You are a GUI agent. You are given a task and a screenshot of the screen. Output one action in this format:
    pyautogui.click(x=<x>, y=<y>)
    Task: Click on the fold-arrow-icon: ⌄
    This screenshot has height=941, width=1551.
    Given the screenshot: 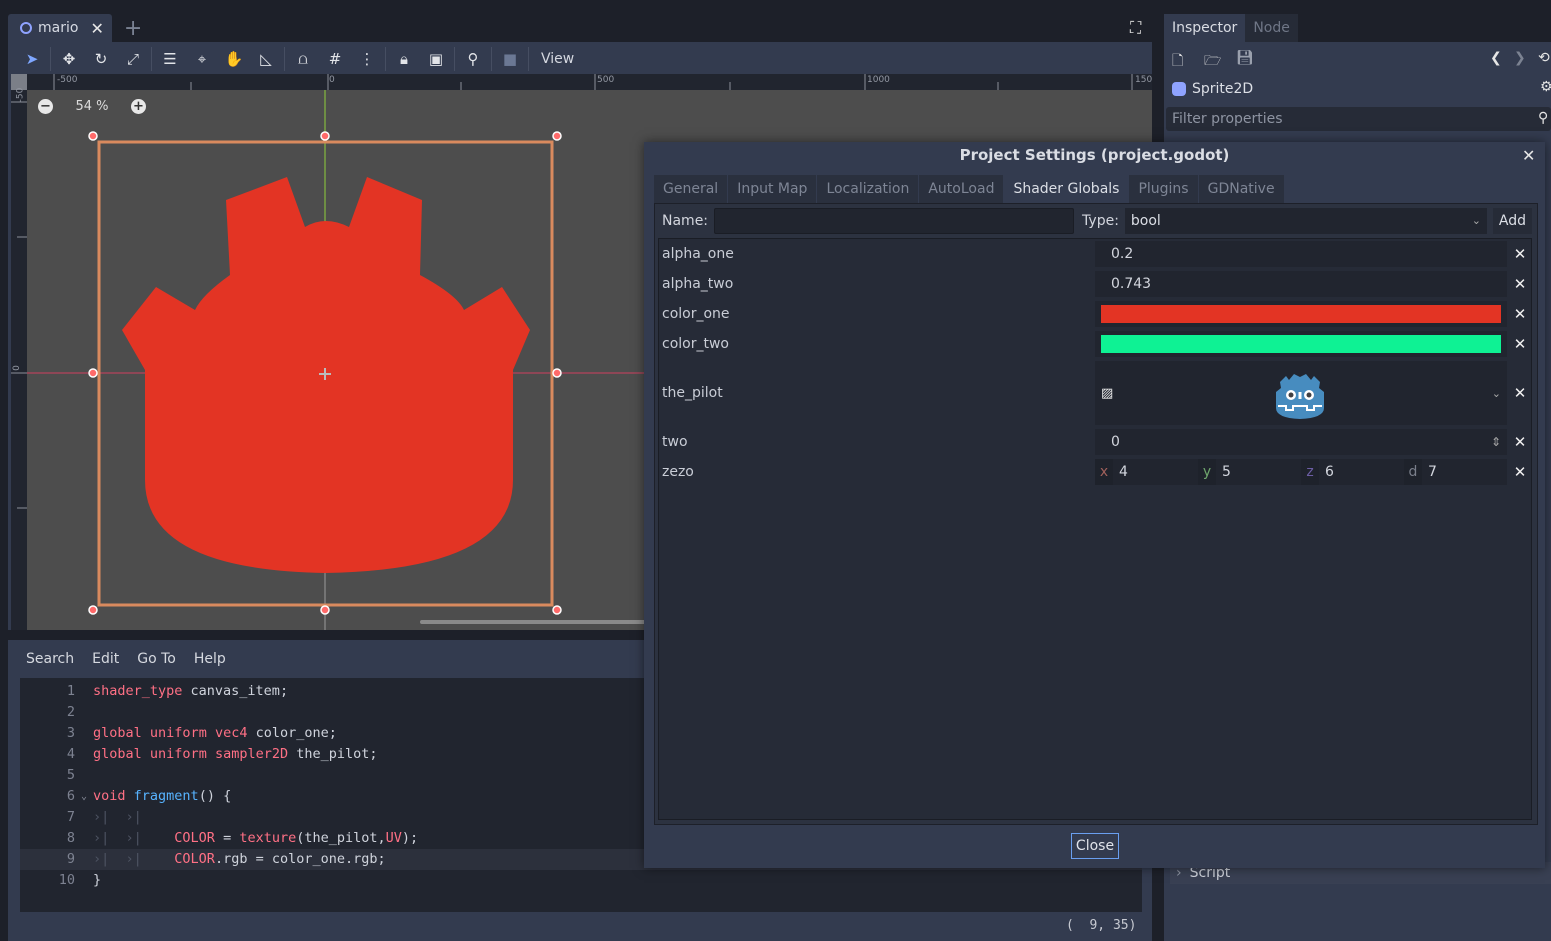 What is the action you would take?
    pyautogui.click(x=84, y=796)
    